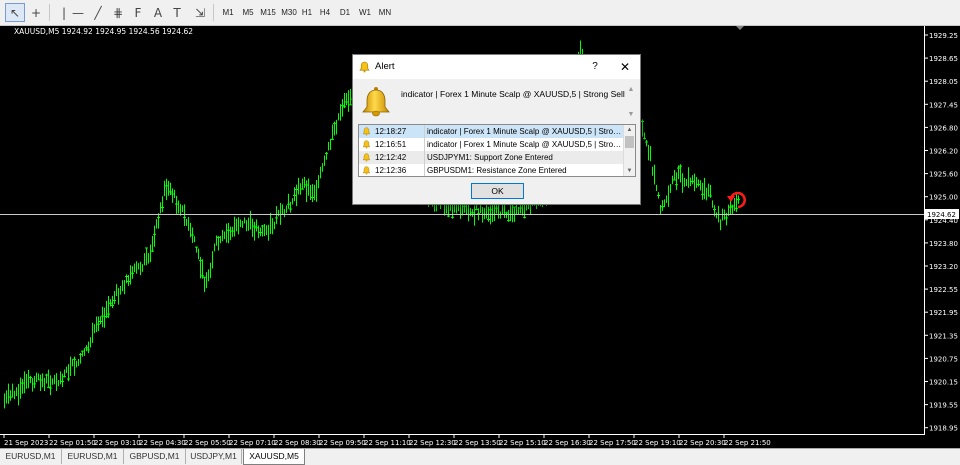 This screenshot has height=465, width=960. I want to click on time-tick-label: 22 Sep 20:30, so click(702, 443).